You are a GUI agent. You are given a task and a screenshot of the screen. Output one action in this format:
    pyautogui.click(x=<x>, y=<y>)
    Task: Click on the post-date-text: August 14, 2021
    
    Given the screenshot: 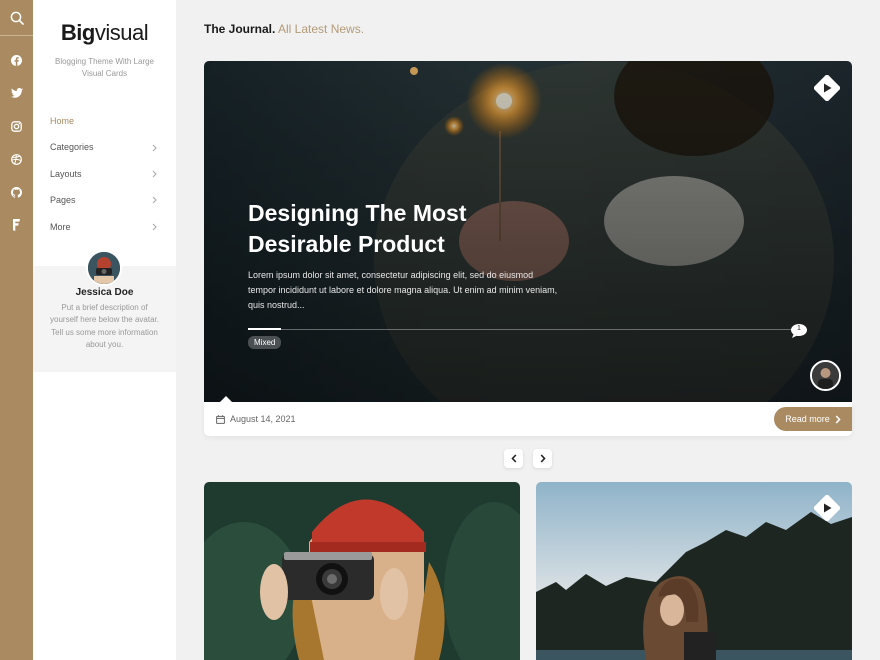 What is the action you would take?
    pyautogui.click(x=263, y=419)
    